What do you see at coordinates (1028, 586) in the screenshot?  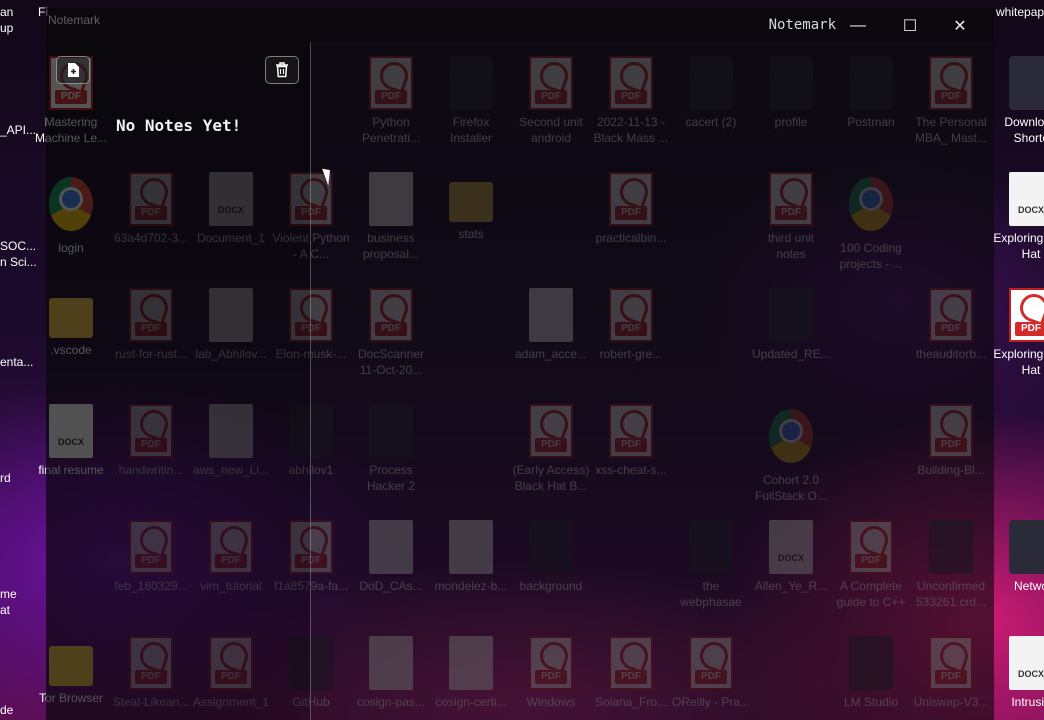 I see `desktop-icon-label: Netwo` at bounding box center [1028, 586].